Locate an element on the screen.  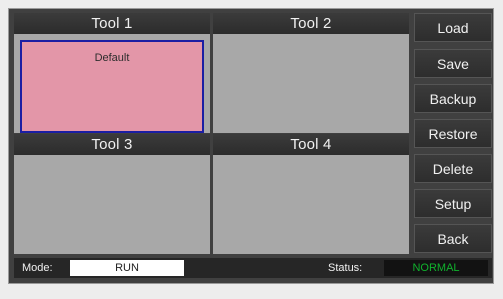
tool-panel-2-body is located at coordinates (311, 83).